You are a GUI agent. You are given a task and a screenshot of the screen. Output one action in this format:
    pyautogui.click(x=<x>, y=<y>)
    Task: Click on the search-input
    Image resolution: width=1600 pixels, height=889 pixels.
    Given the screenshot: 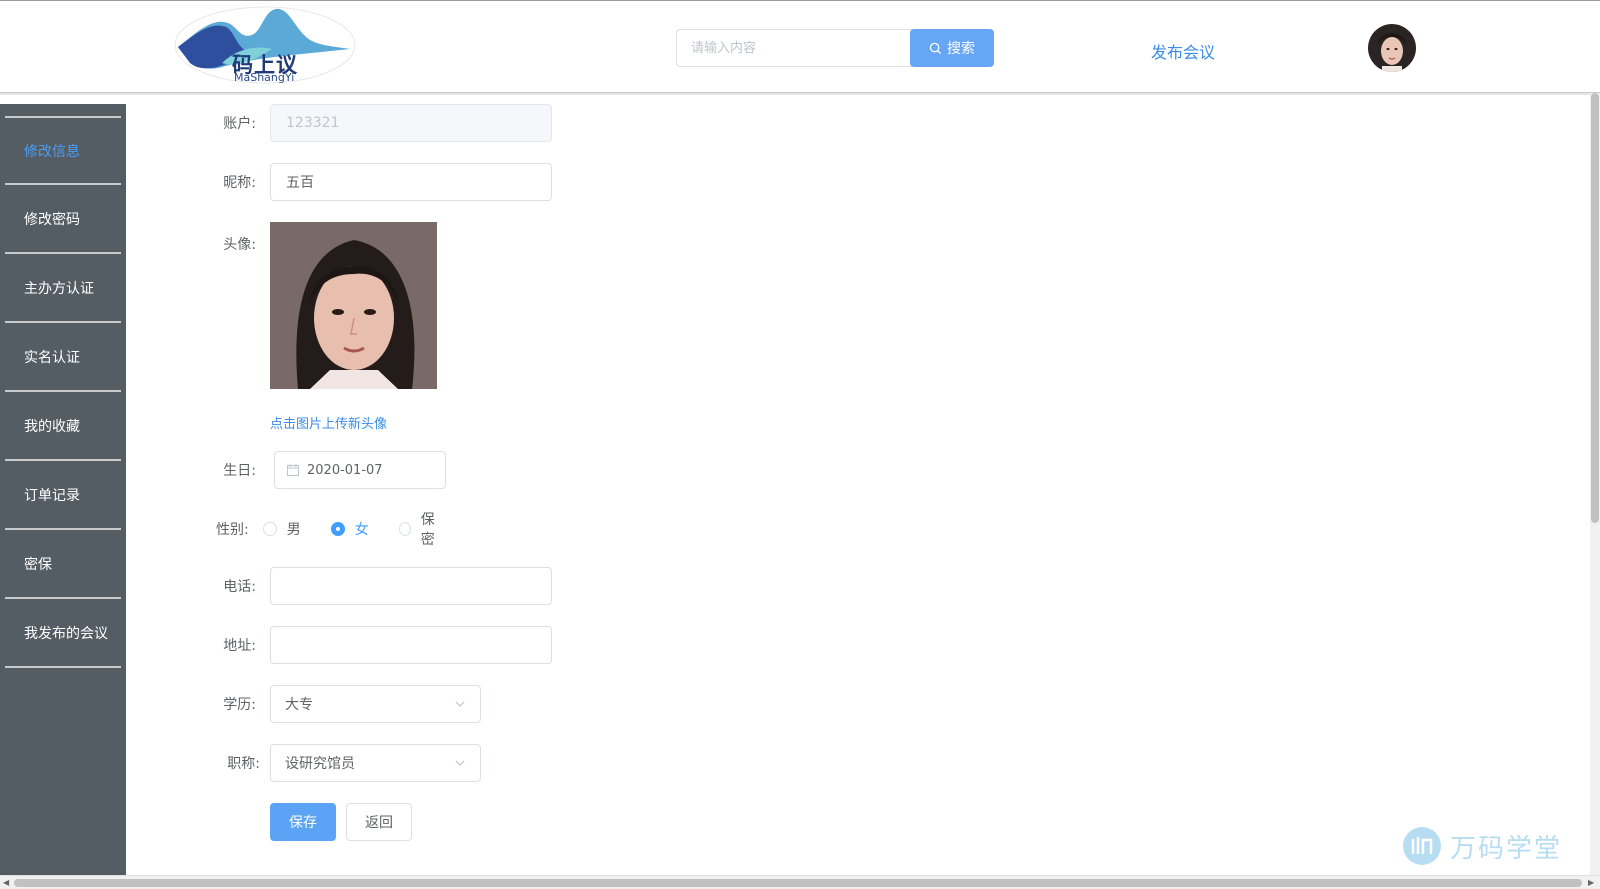 What is the action you would take?
    pyautogui.click(x=794, y=48)
    